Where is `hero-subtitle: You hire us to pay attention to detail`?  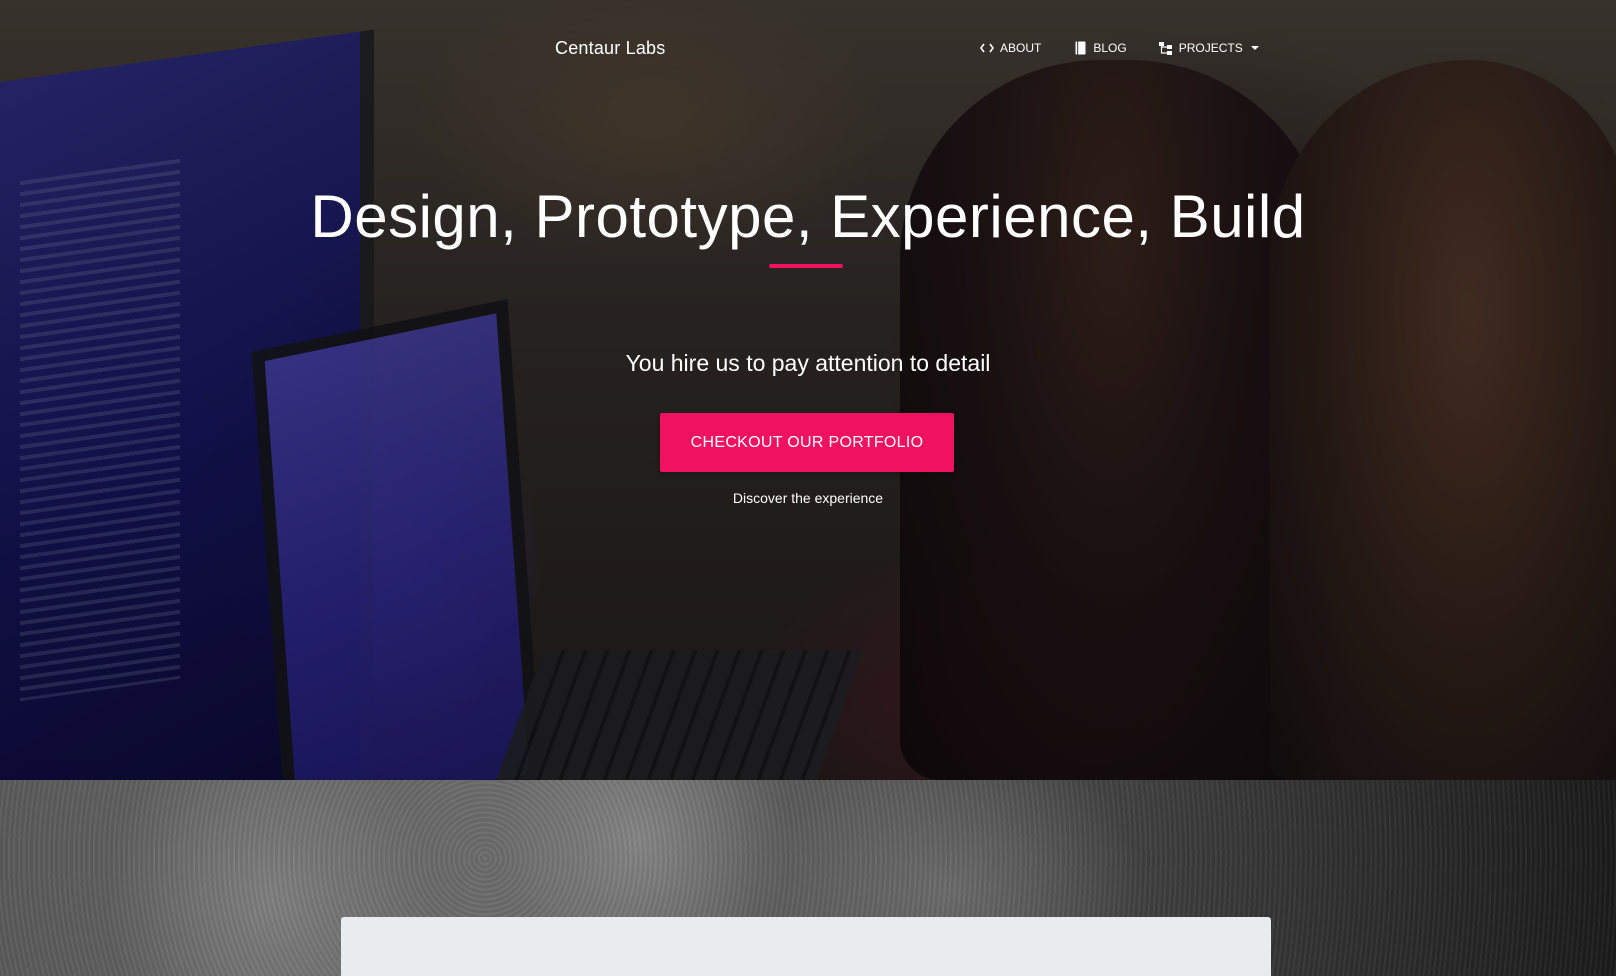 hero-subtitle: You hire us to pay attention to detail is located at coordinates (808, 363).